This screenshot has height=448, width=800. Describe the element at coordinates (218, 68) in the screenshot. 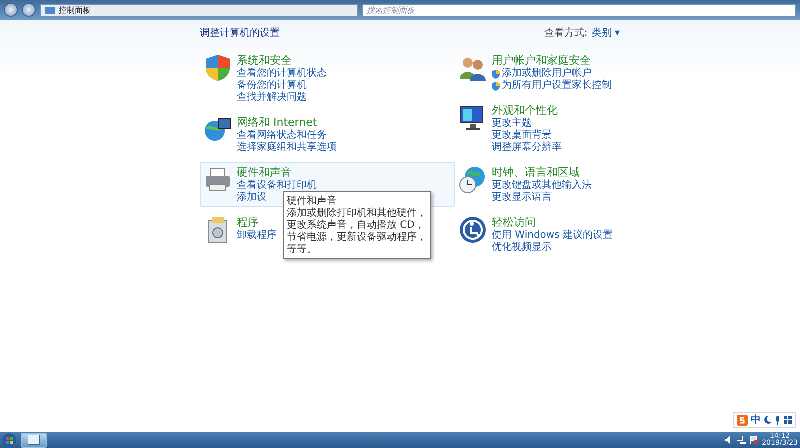

I see `shield-icon` at that location.